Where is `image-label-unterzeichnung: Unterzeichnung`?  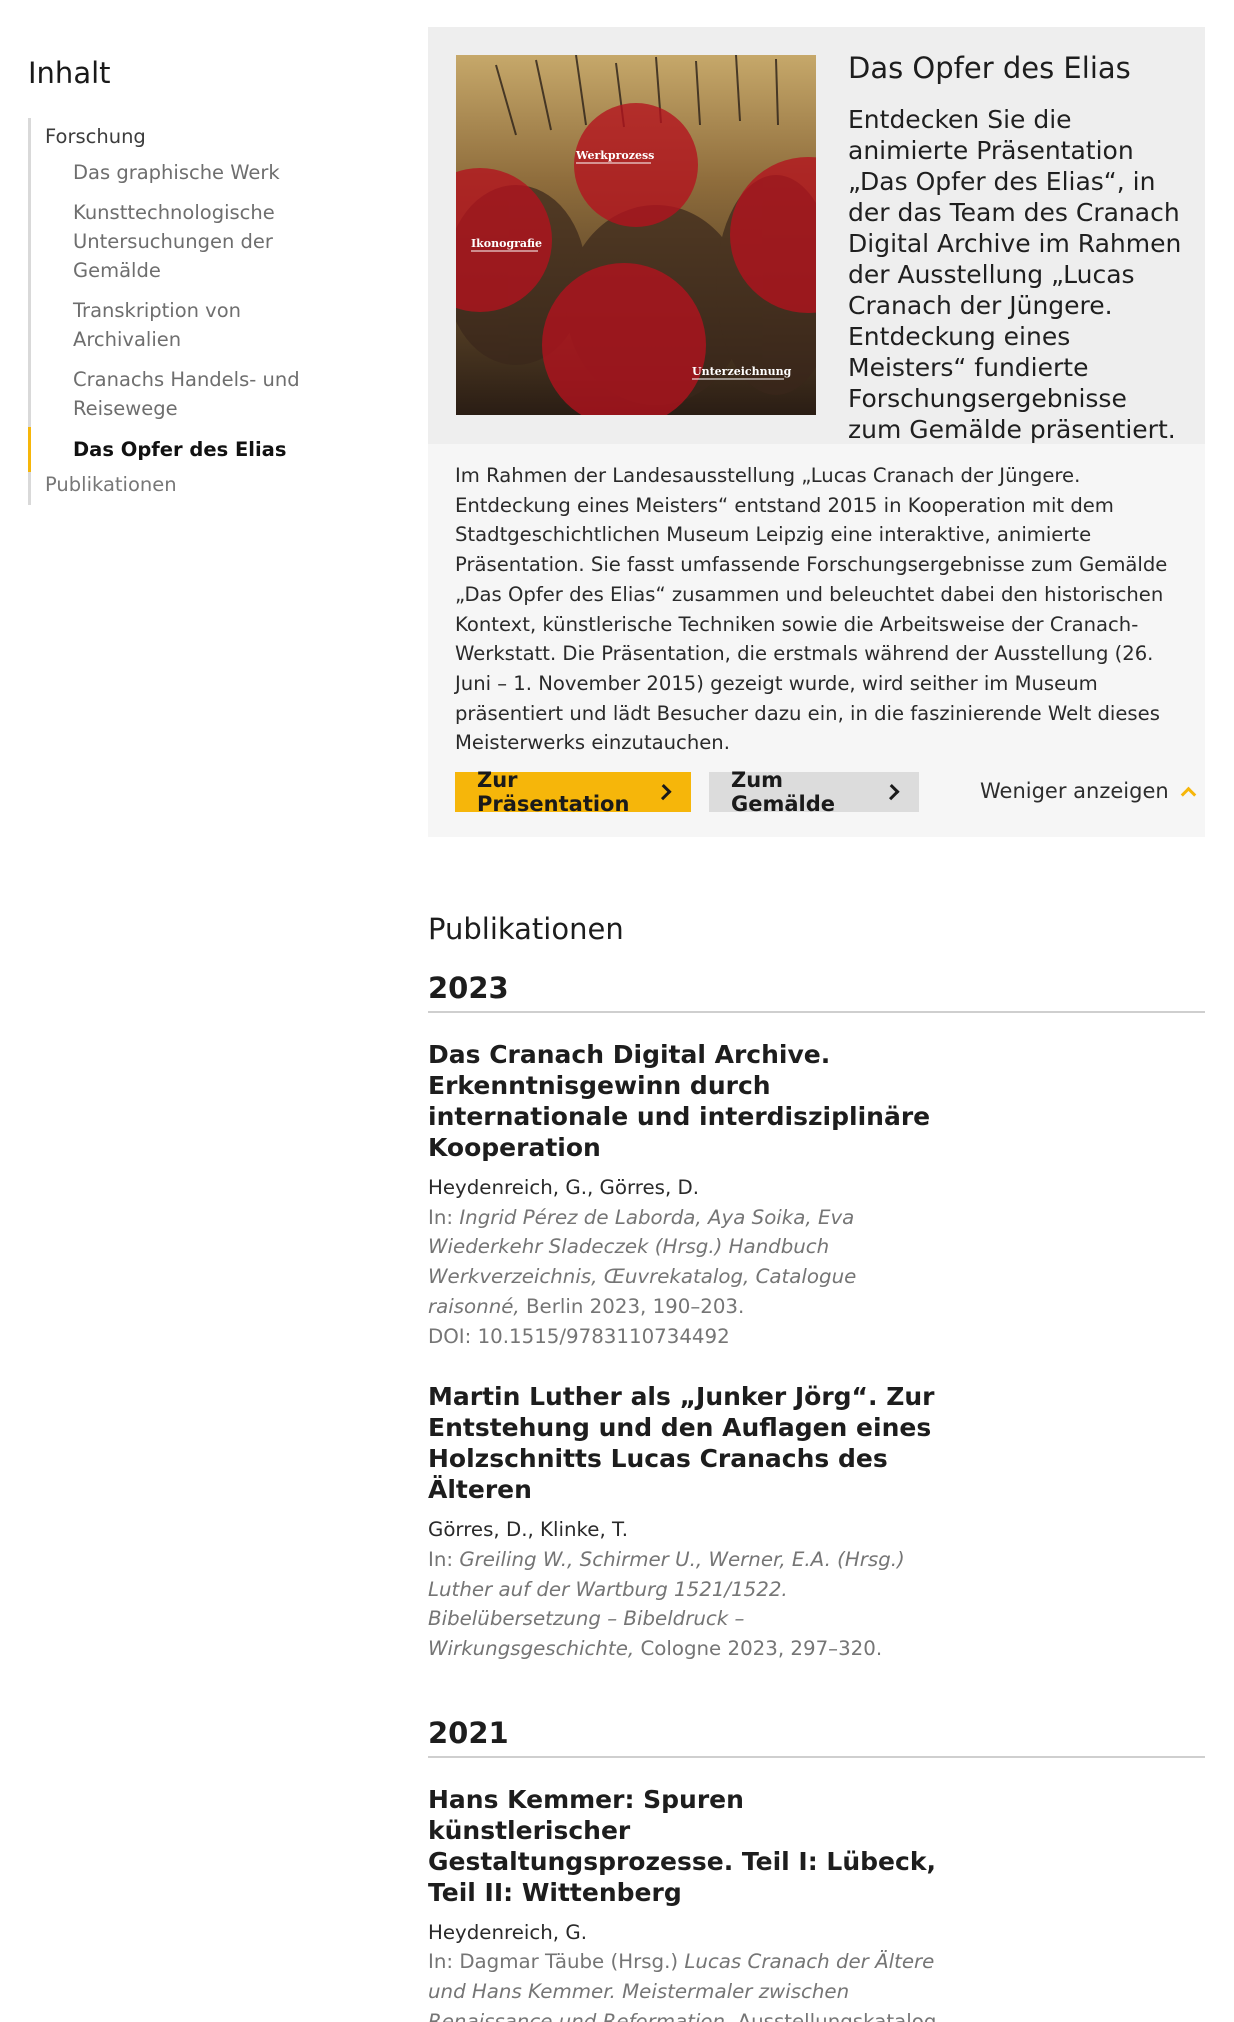 image-label-unterzeichnung: Unterzeichnung is located at coordinates (742, 371).